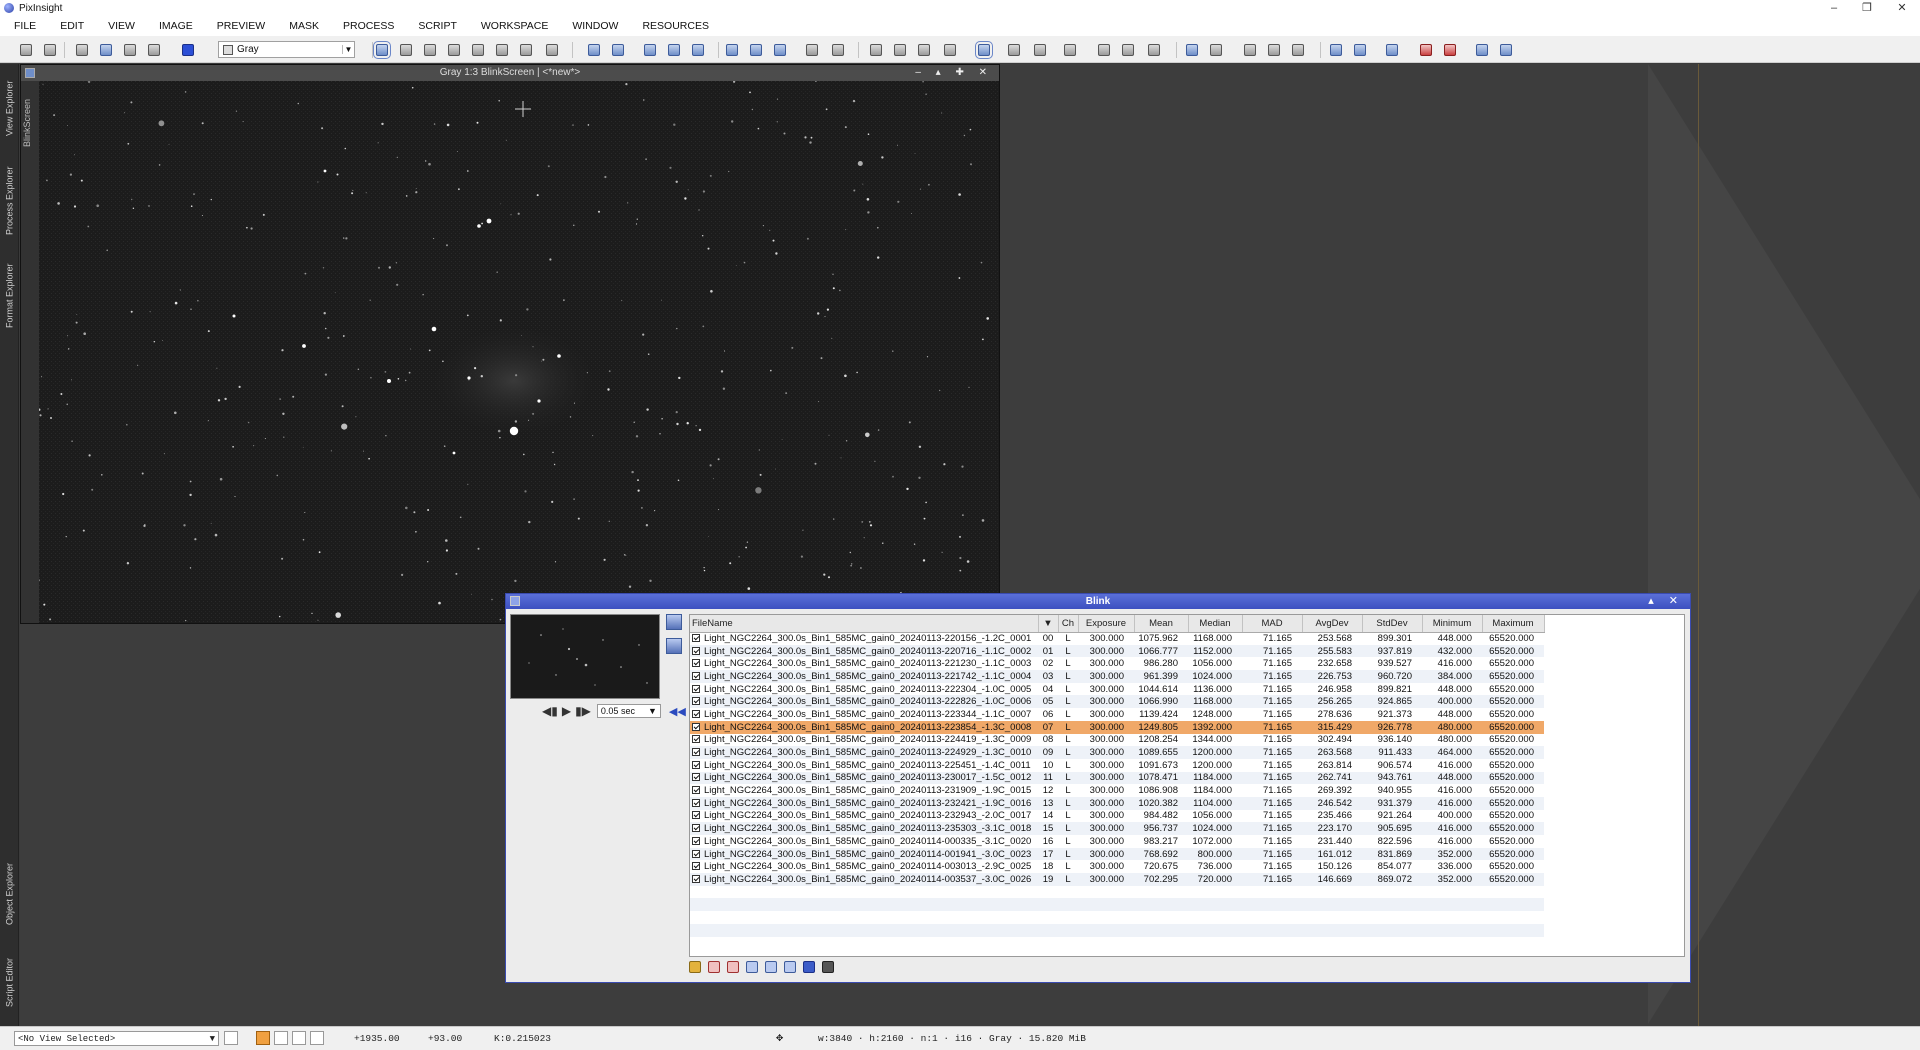 The width and height of the screenshot is (1920, 1050). I want to click on view-list-button, so click(231, 1038).